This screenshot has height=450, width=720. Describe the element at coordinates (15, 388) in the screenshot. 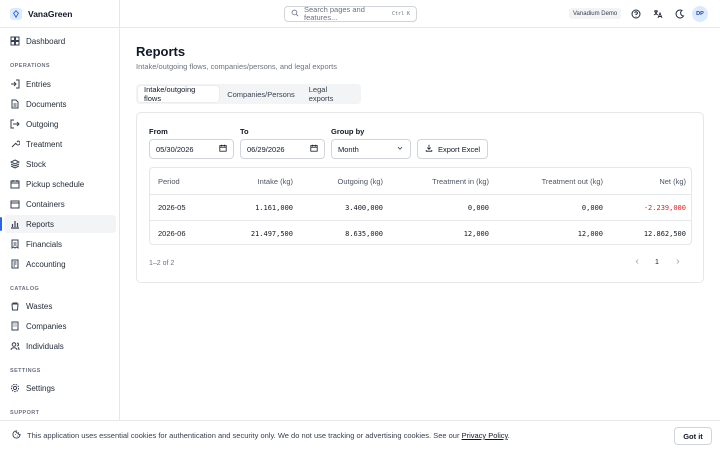

I see `gear-icon` at that location.